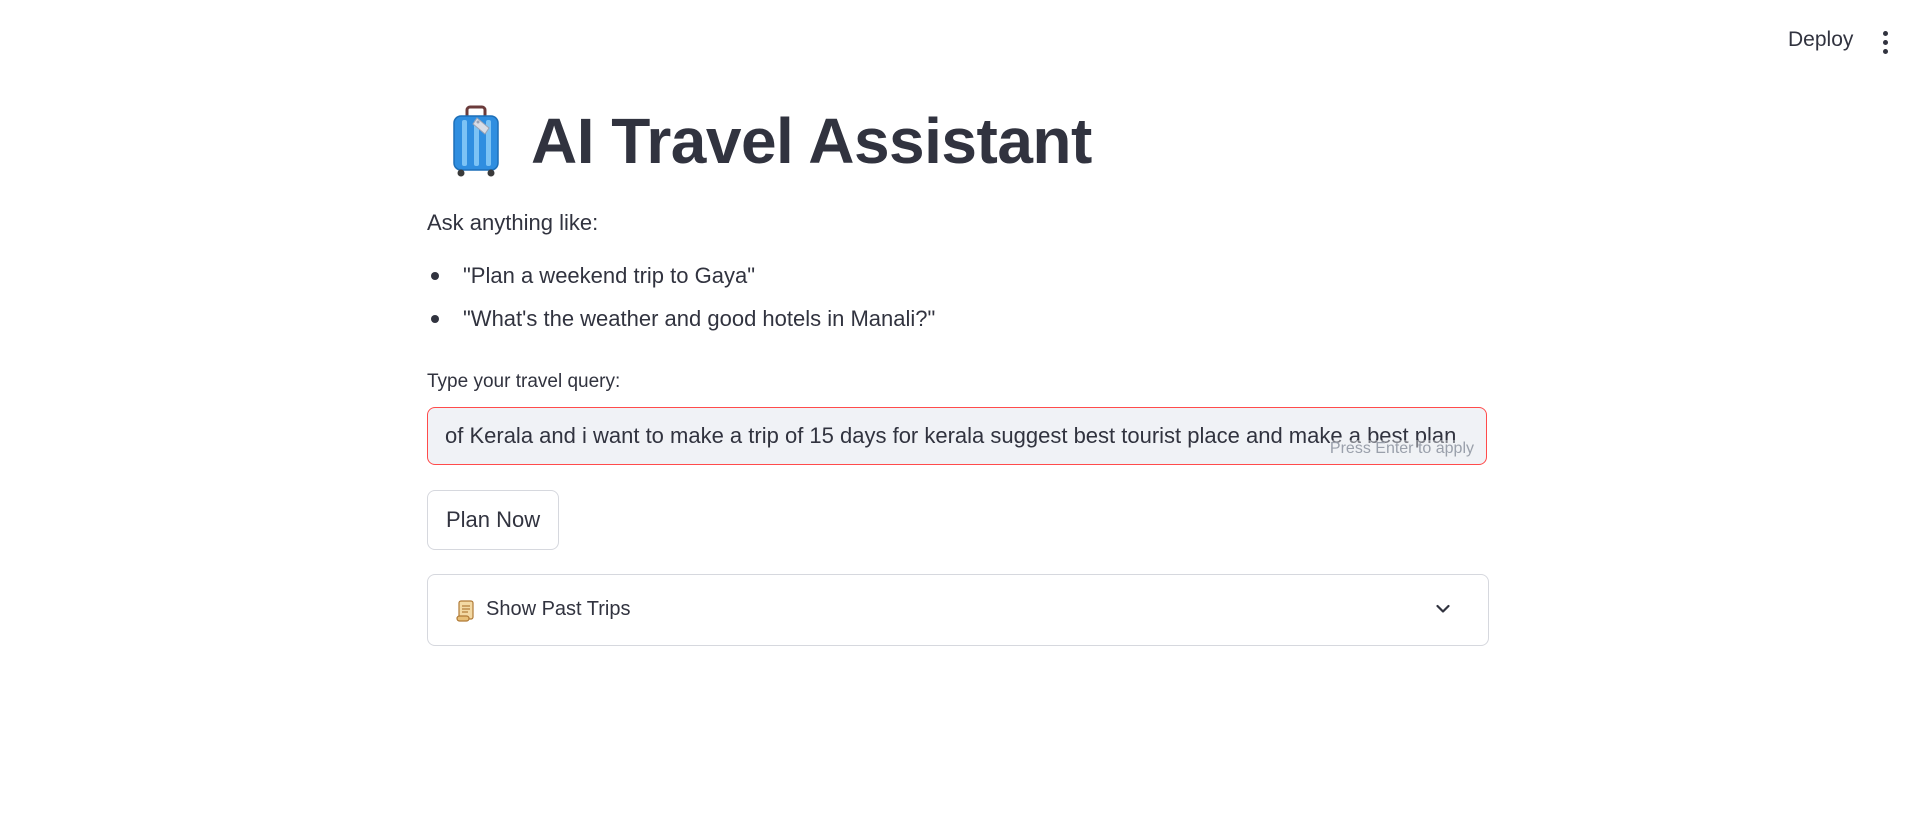  What do you see at coordinates (811, 141) in the screenshot?
I see `page-title: AI Travel Assistant` at bounding box center [811, 141].